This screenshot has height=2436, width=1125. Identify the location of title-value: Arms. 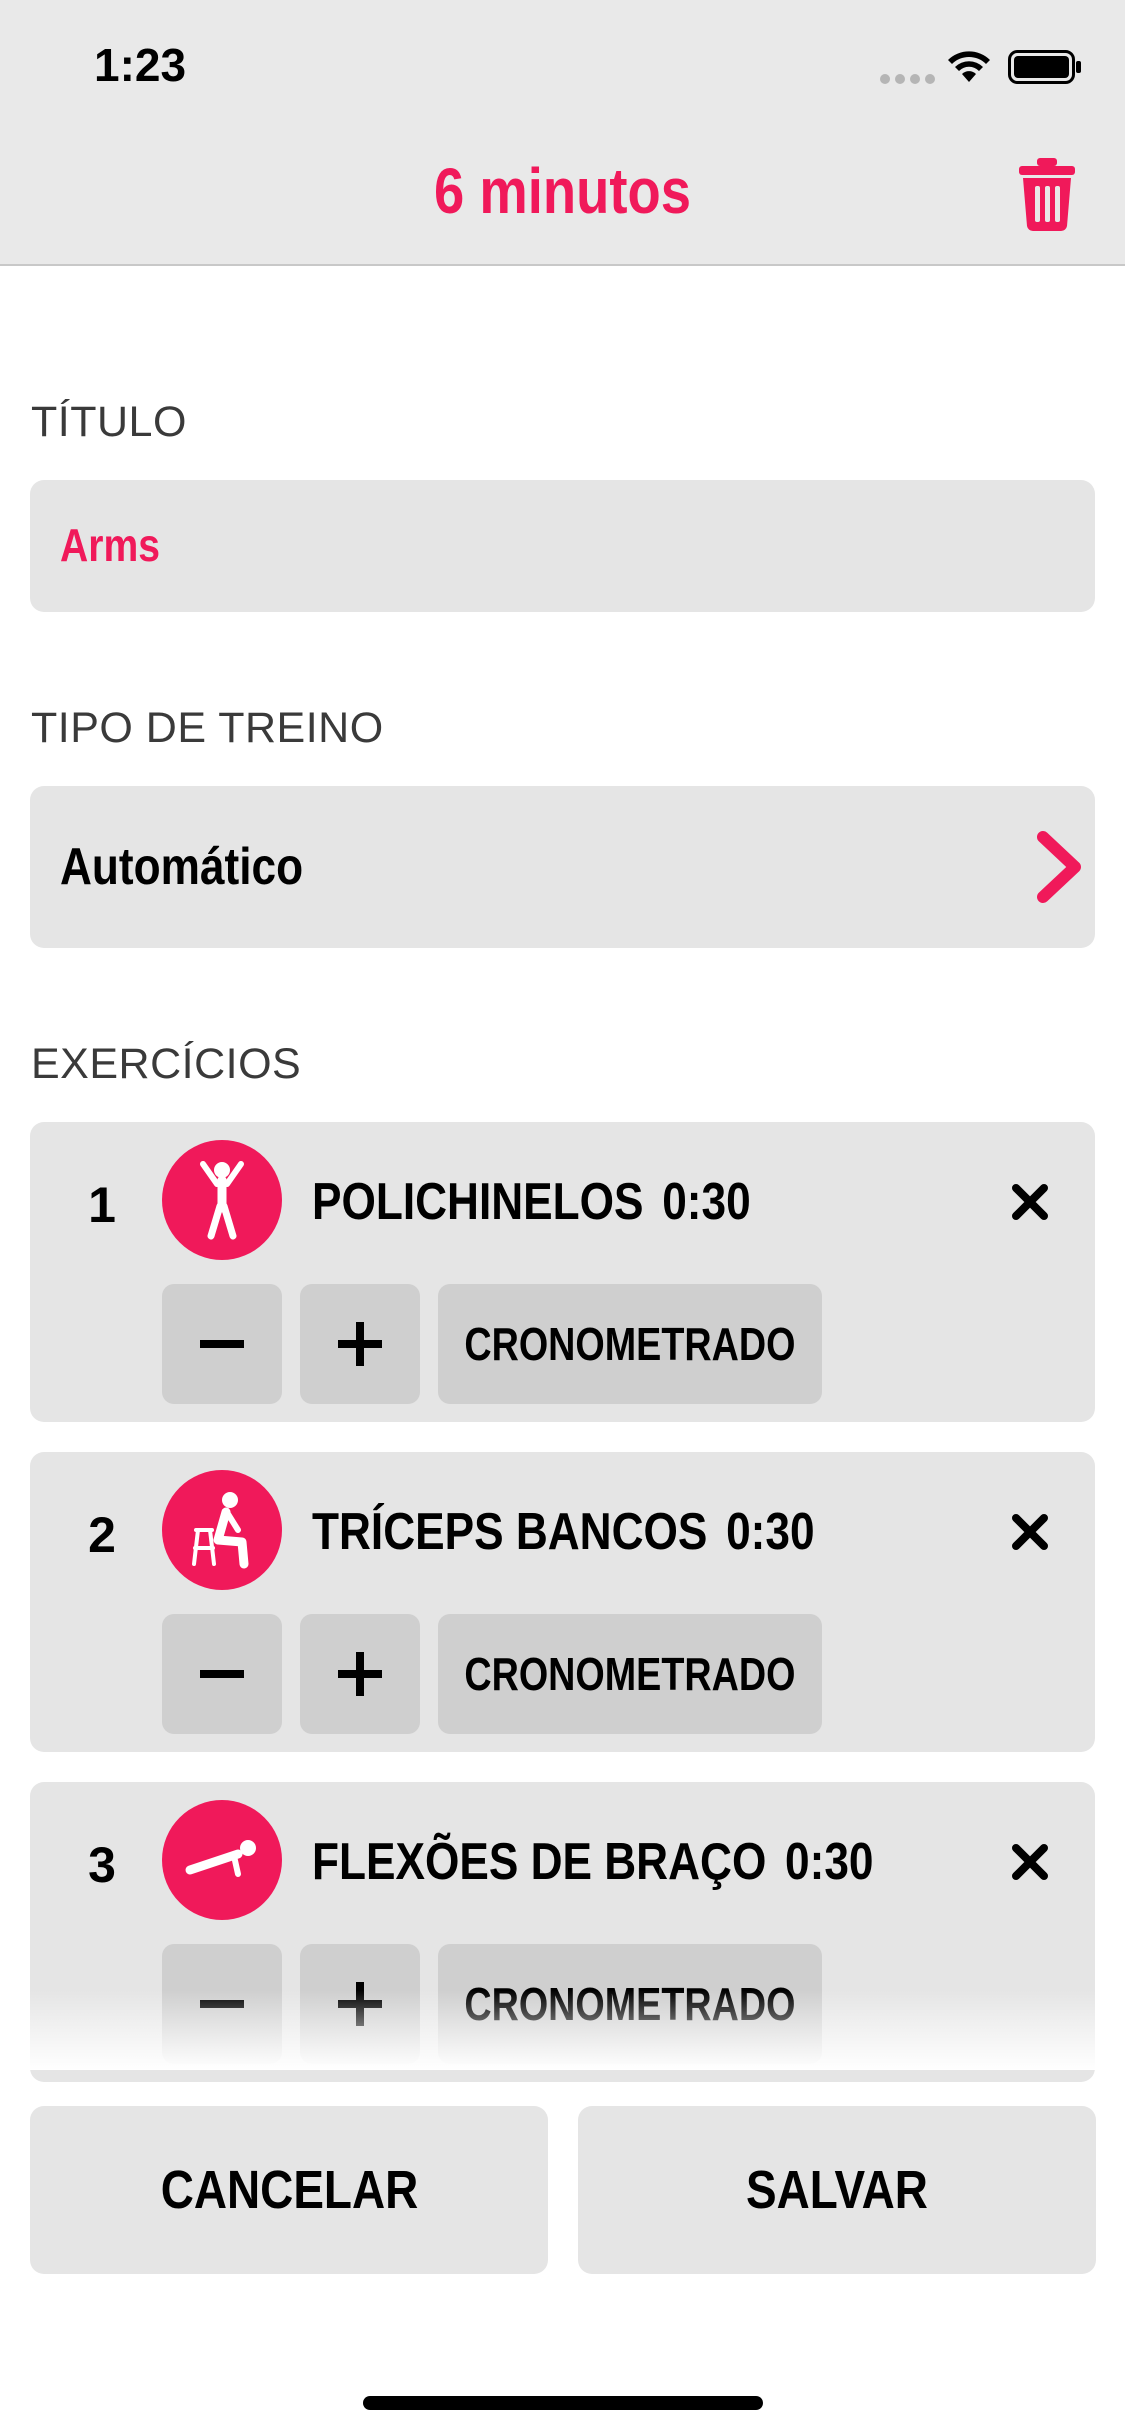
(110, 545).